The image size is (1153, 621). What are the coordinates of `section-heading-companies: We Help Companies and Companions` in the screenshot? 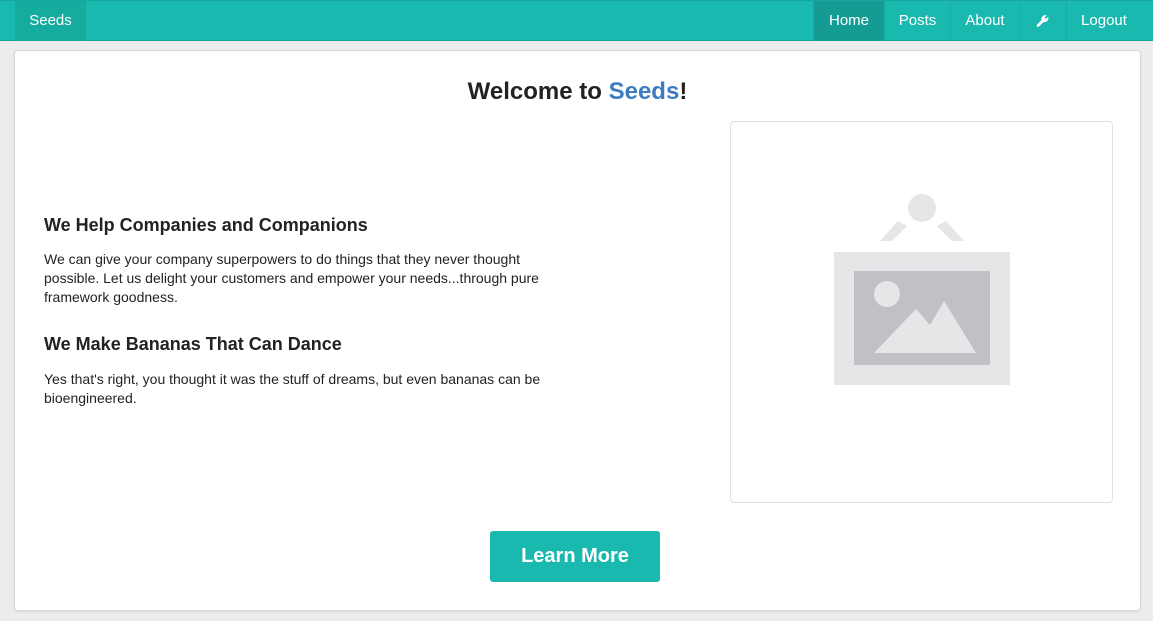 It's located at (206, 225).